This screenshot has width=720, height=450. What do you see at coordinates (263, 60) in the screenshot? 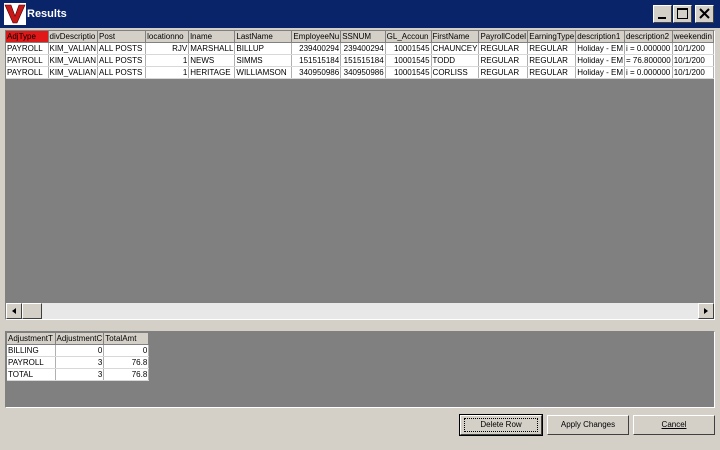
I see `table-cell: SIMMS` at bounding box center [263, 60].